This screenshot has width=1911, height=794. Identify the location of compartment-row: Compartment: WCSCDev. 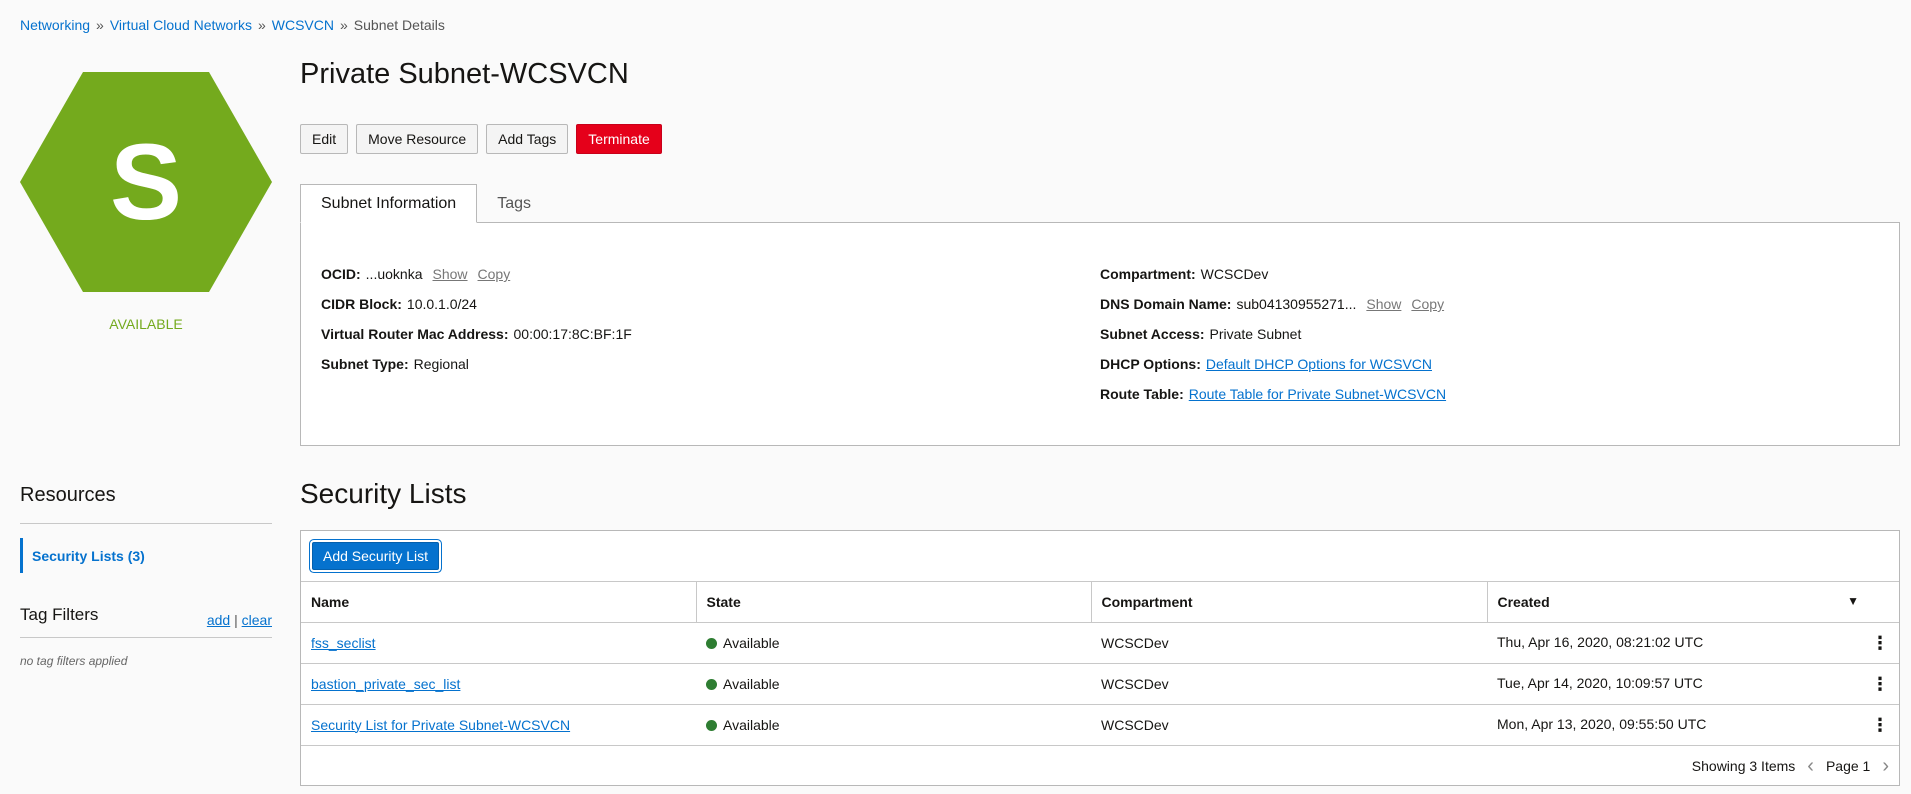
(1273, 274).